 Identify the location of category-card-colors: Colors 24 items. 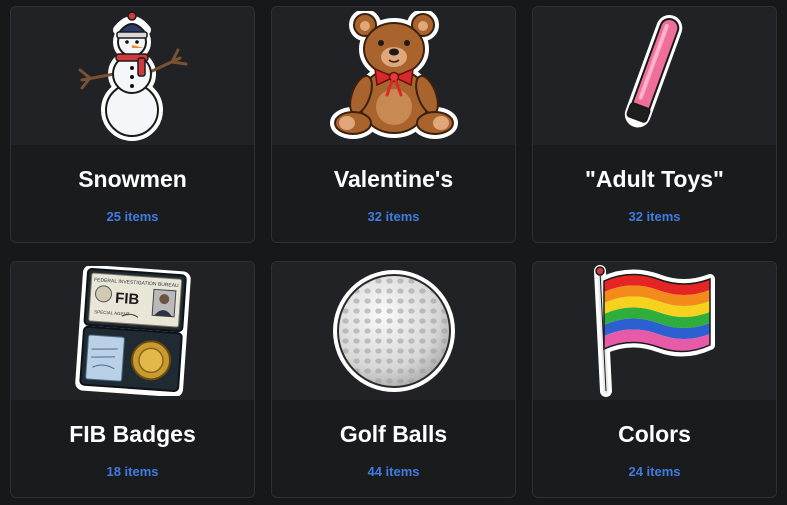
(654, 379).